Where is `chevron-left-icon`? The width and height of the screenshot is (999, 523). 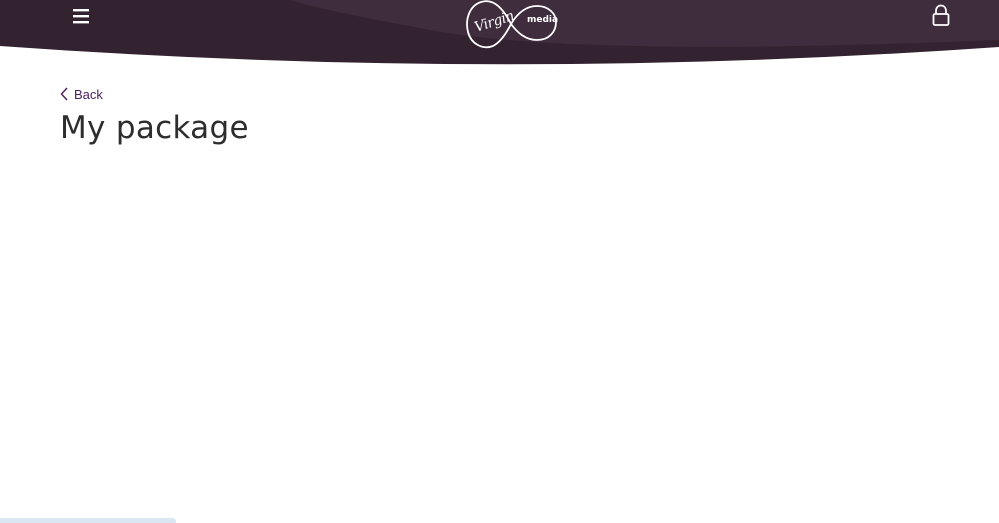
chevron-left-icon is located at coordinates (64, 94).